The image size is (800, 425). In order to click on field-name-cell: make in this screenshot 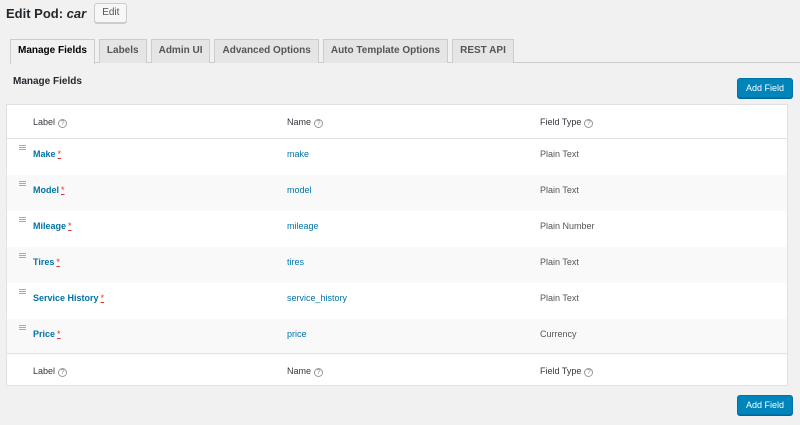, I will do `click(298, 154)`.